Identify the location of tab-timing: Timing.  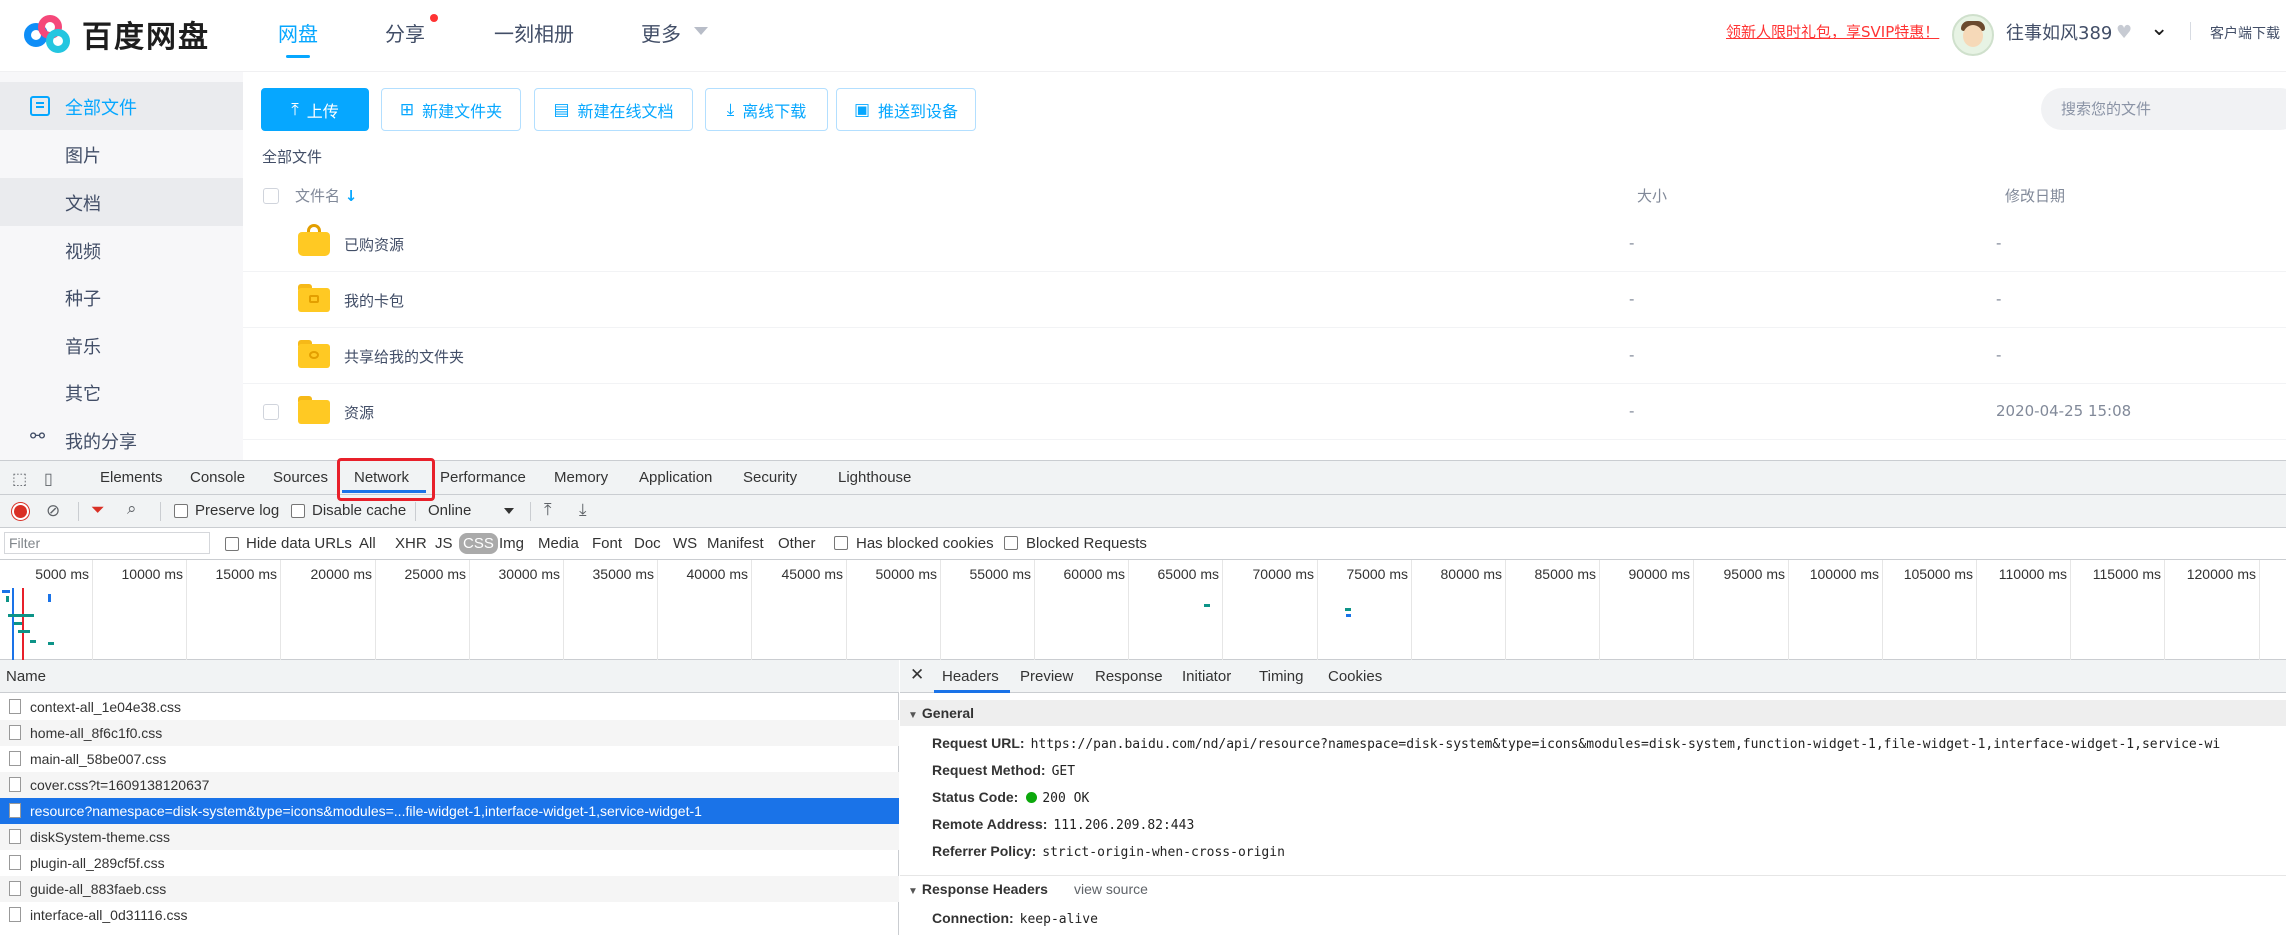
(1281, 676).